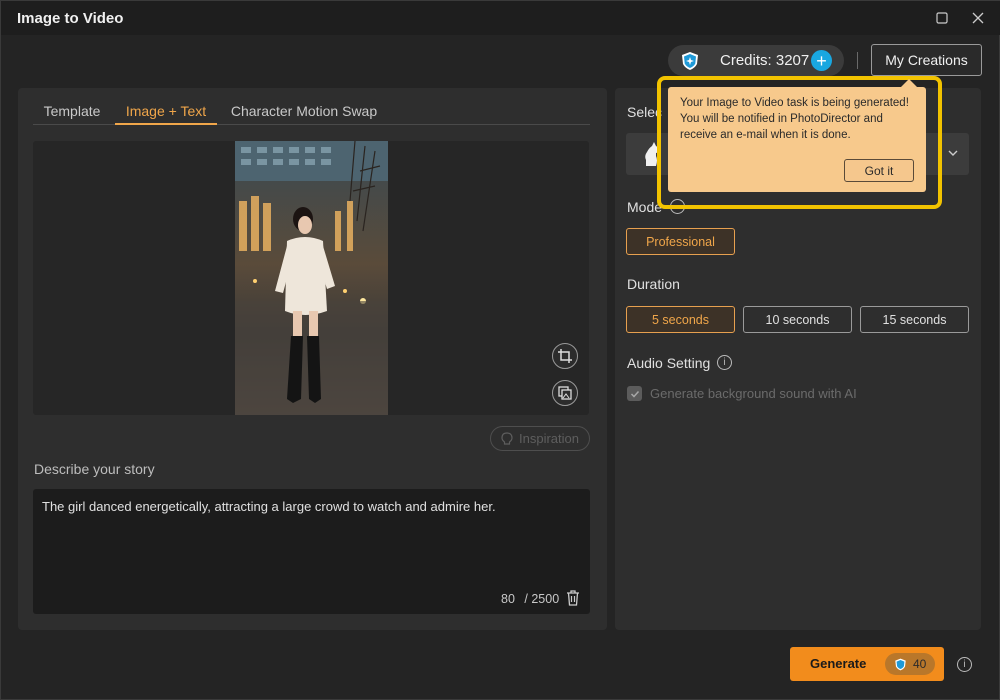 The height and width of the screenshot is (700, 1000). Describe the element at coordinates (680, 319) in the screenshot. I see `duration-5-seconds-button: 5 seconds` at that location.